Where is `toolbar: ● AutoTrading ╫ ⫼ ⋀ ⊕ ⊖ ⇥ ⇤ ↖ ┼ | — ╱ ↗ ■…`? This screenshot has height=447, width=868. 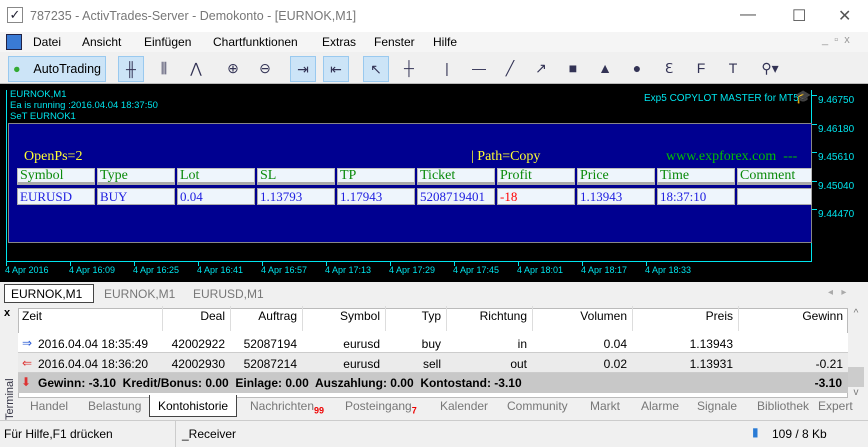 toolbar: ● AutoTrading ╫ ⫼ ⋀ ⊕ ⊖ ⇥ ⇤ ↖ ┼ | — ╱ ↗ ■… is located at coordinates (434, 68).